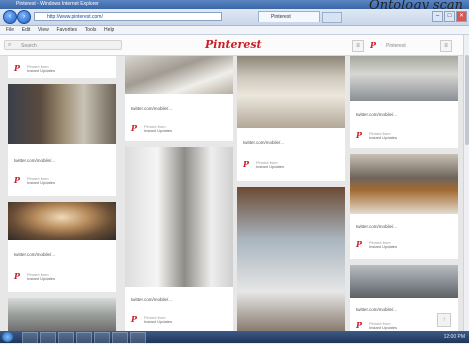 This screenshot has width=469, height=344. I want to click on pinterest-logo: Pinterest, so click(233, 44).